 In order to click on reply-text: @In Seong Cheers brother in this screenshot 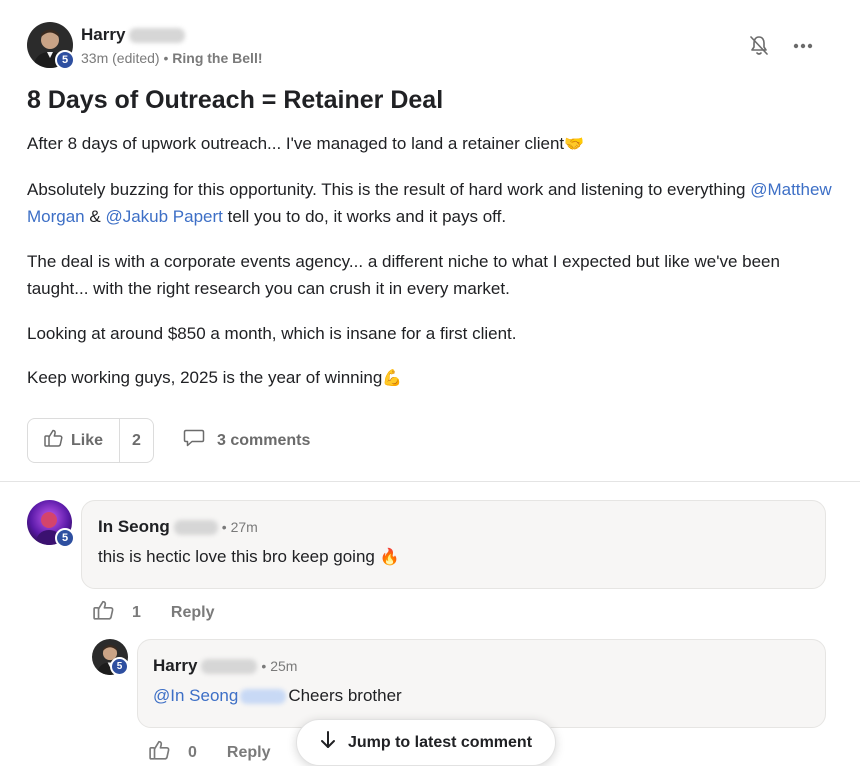, I will do `click(277, 695)`.